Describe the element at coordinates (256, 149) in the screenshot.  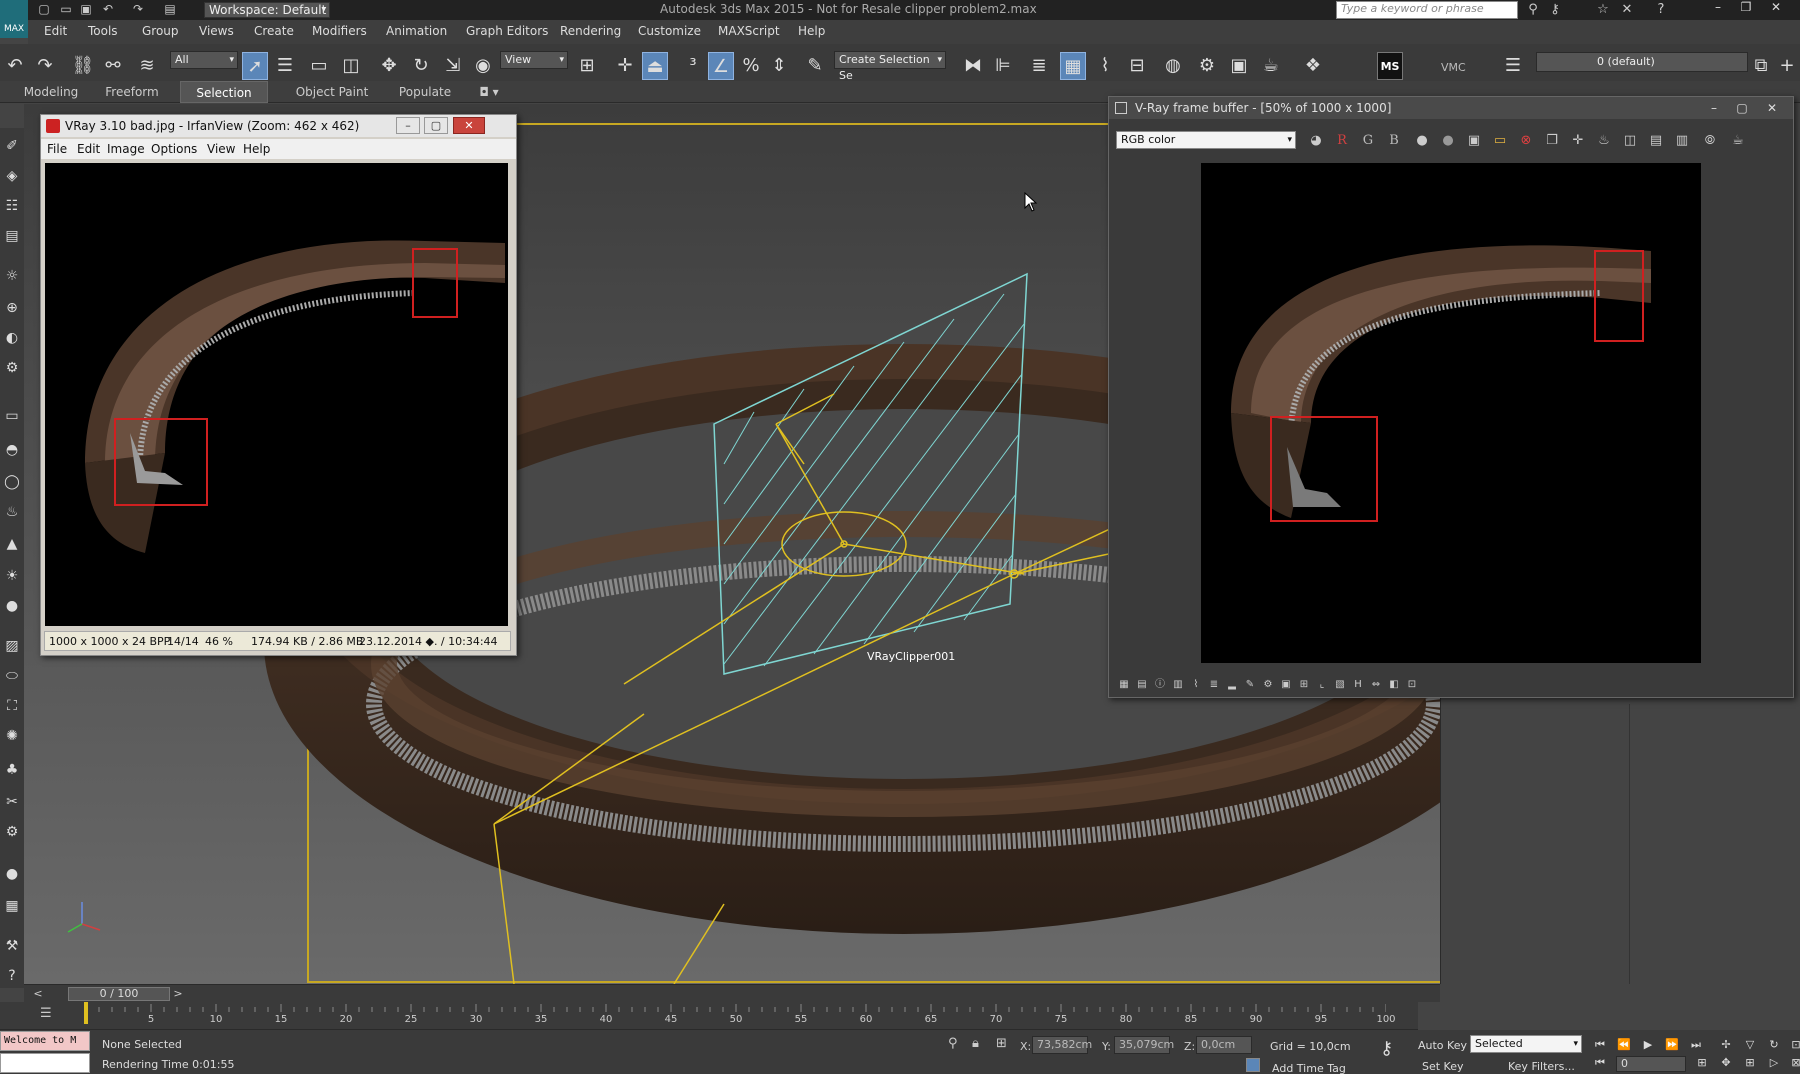
I see `irfan-menu-help: Help` at that location.